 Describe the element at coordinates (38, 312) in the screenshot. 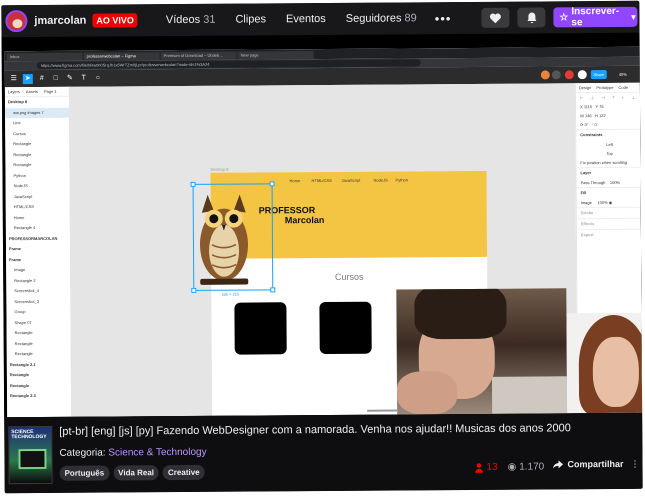

I see `layer-item: Group` at that location.